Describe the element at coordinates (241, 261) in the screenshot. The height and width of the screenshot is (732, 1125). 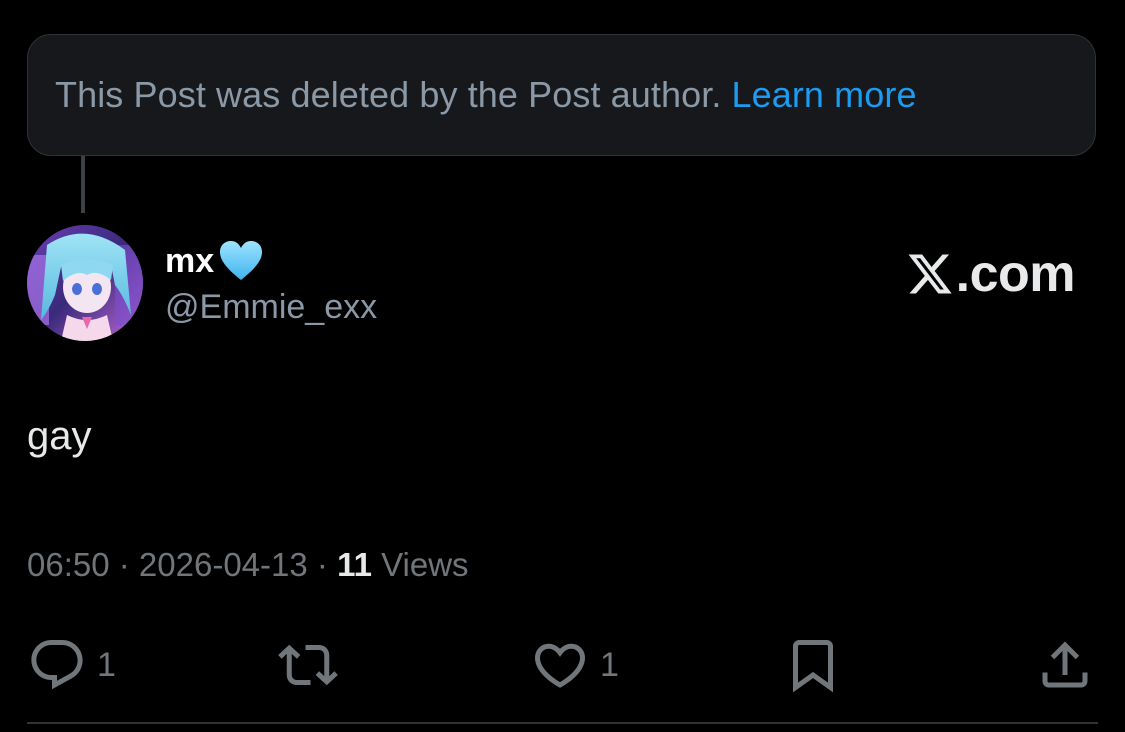
I see `light-blue-heart-icon` at that location.